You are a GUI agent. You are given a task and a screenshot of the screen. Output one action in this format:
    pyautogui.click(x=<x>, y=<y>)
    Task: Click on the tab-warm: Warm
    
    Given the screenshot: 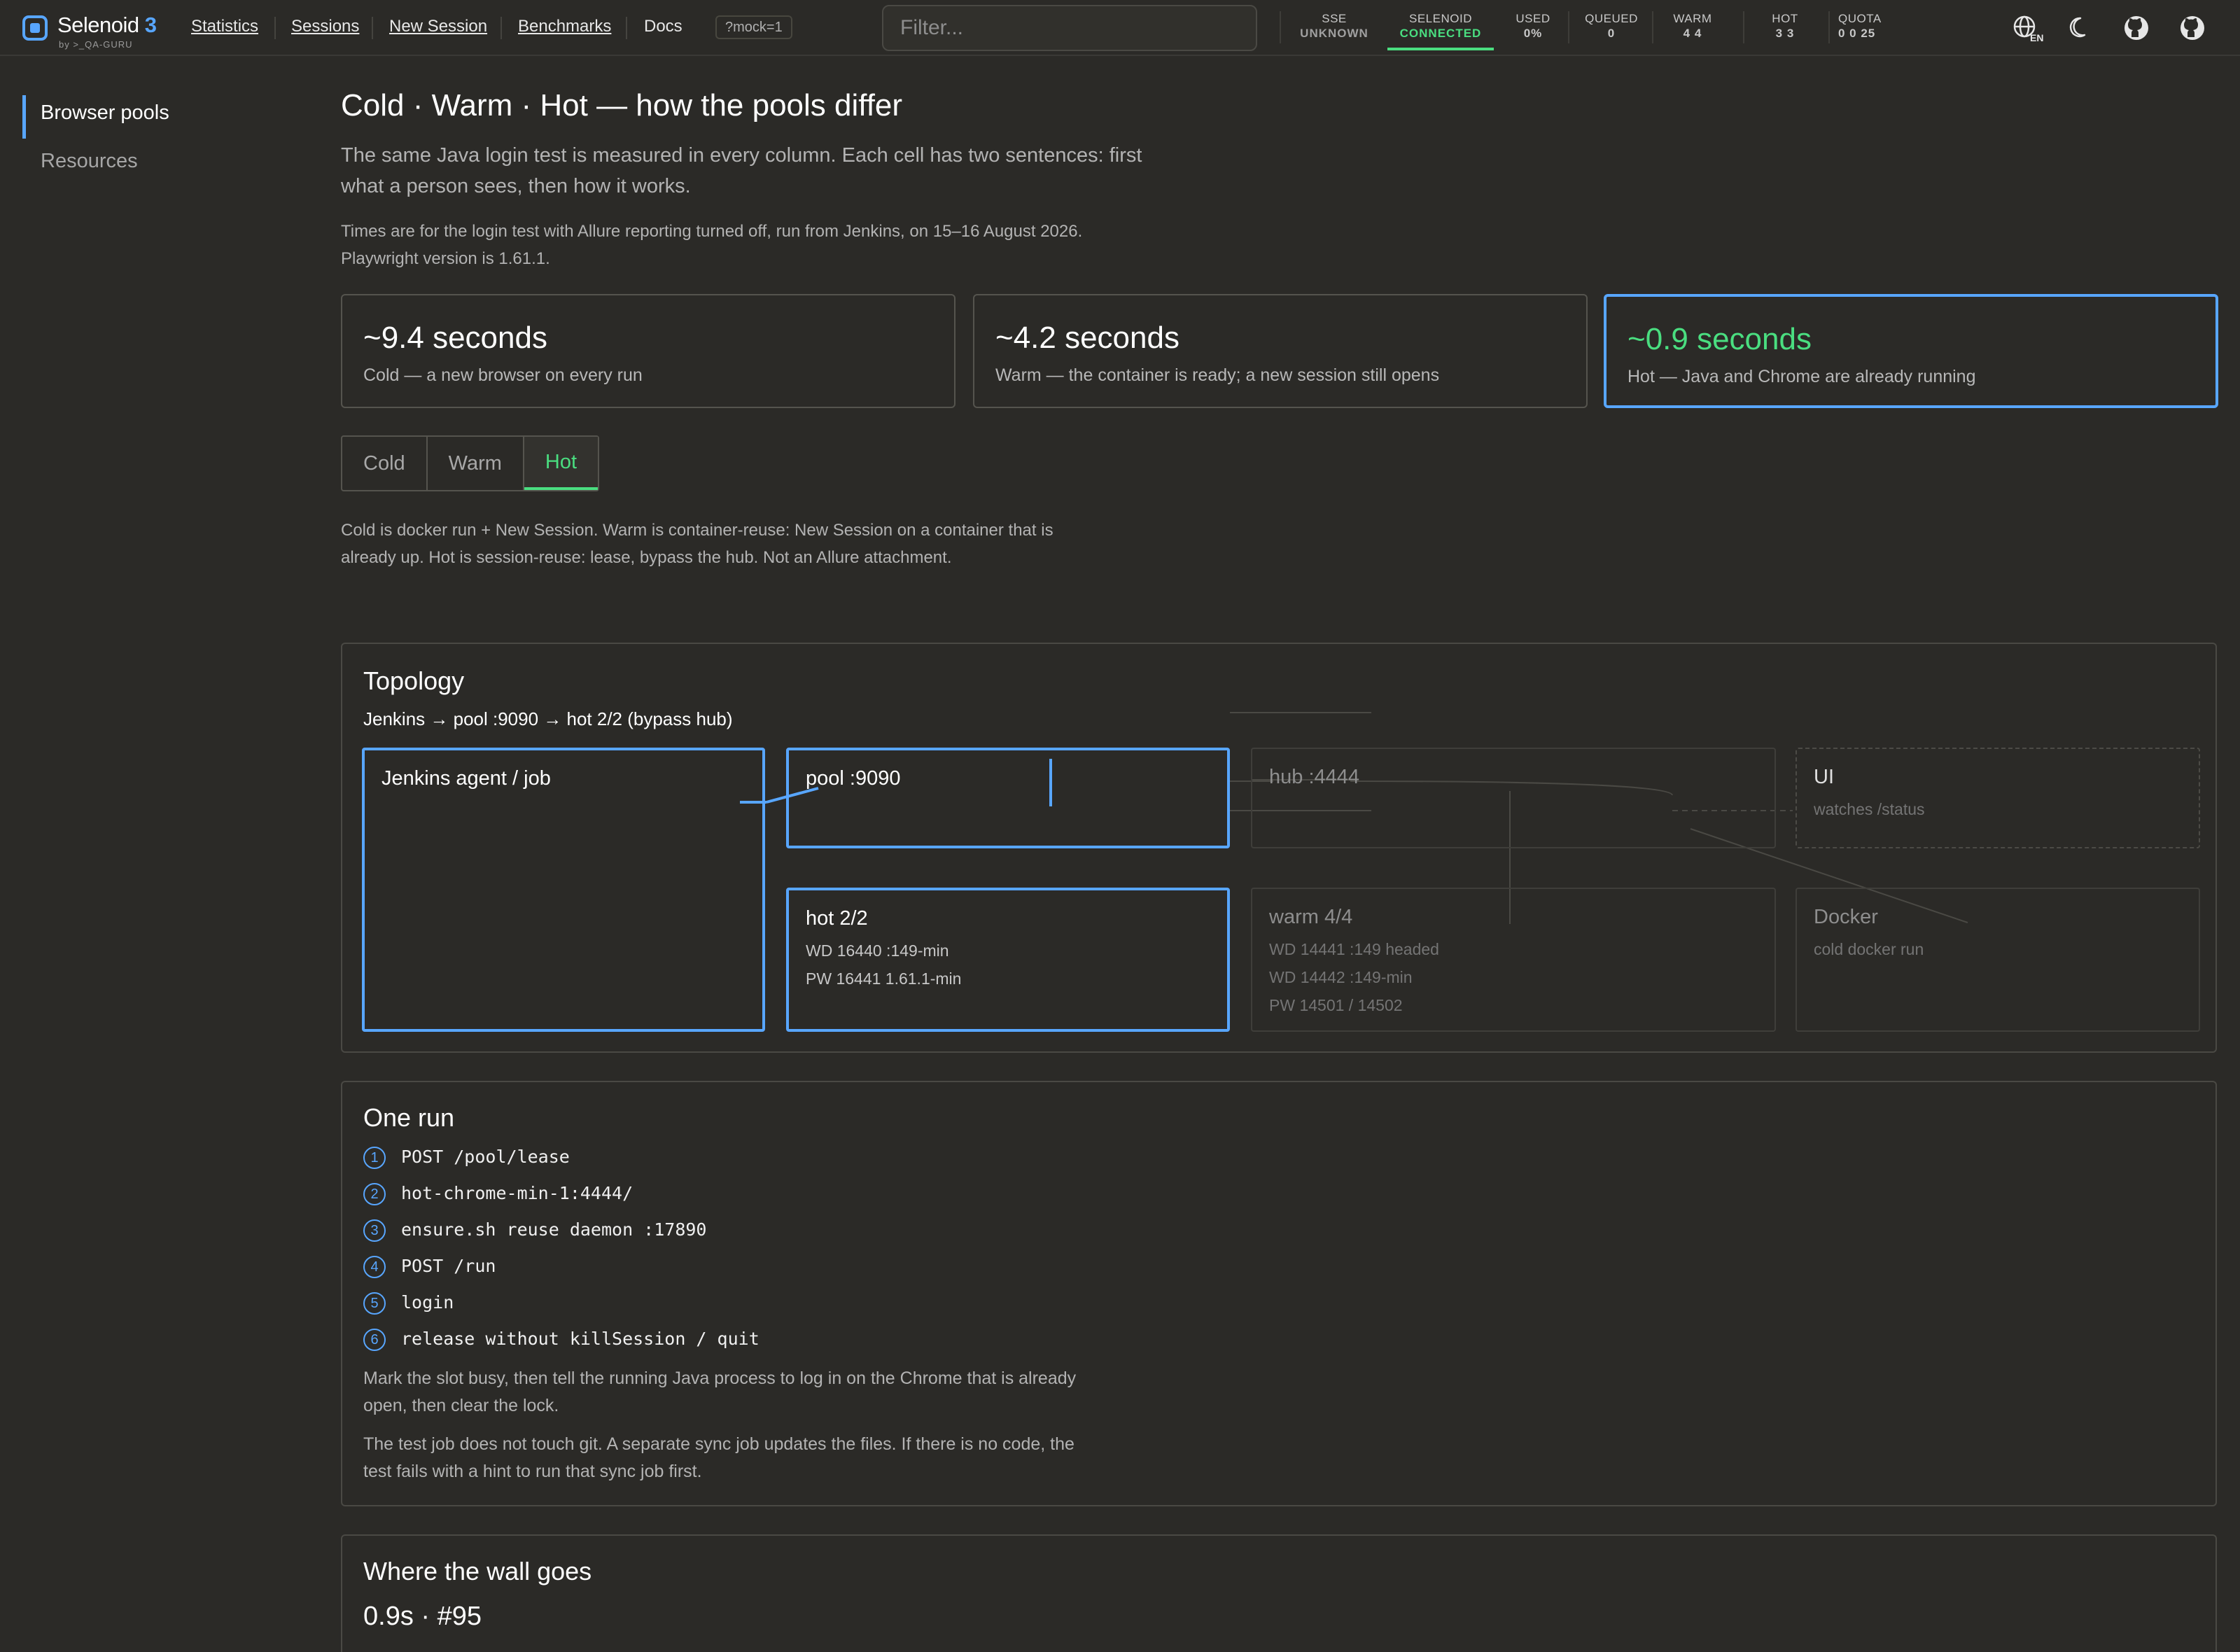 What is the action you would take?
    pyautogui.click(x=476, y=463)
    